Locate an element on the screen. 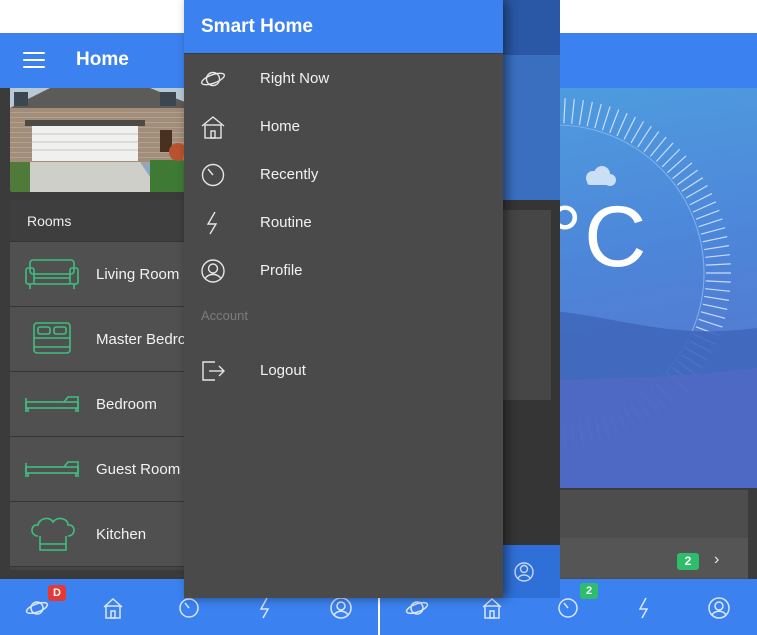  drawer-item-home: Home is located at coordinates (343, 127).